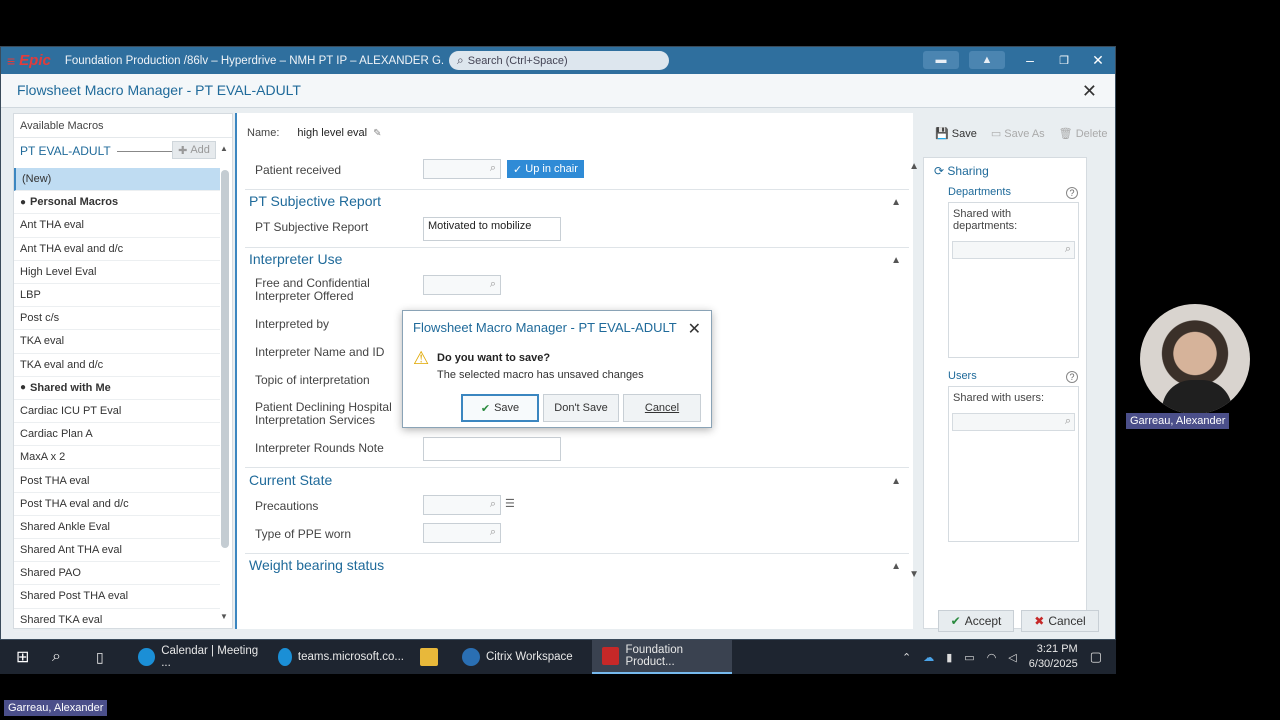 The height and width of the screenshot is (720, 1280). What do you see at coordinates (50, 573) in the screenshot?
I see `macro-label: Shared PAO` at bounding box center [50, 573].